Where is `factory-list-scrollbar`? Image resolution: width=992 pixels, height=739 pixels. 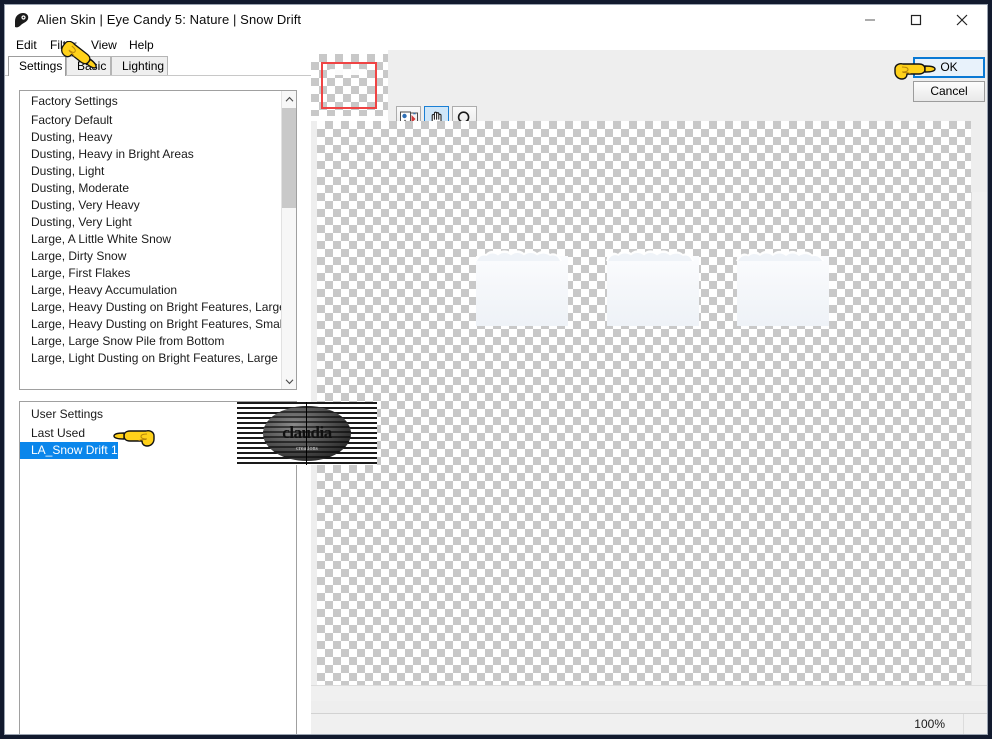 factory-list-scrollbar is located at coordinates (288, 240).